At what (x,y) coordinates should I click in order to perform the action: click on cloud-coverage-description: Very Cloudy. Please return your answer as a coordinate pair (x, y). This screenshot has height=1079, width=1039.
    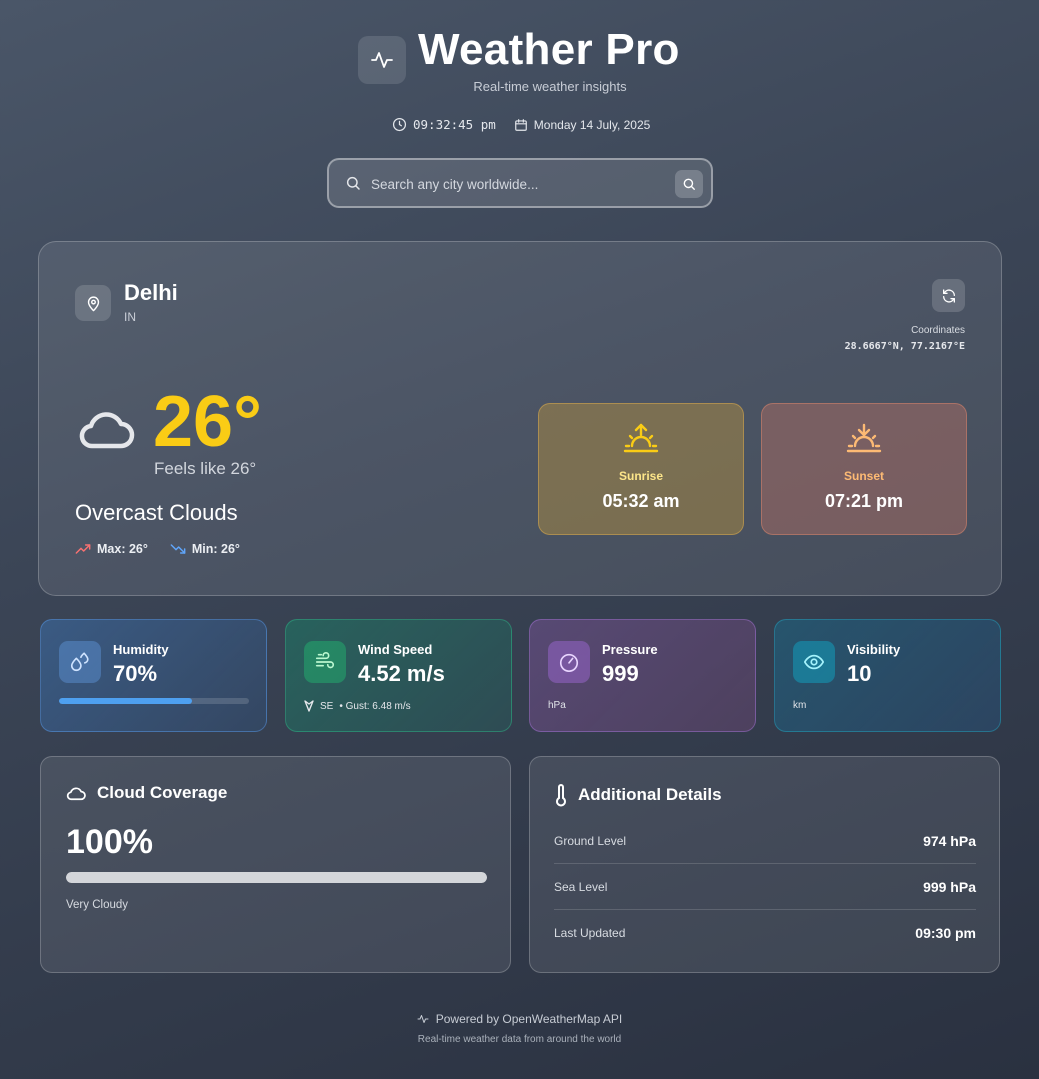
    Looking at the image, I should click on (97, 905).